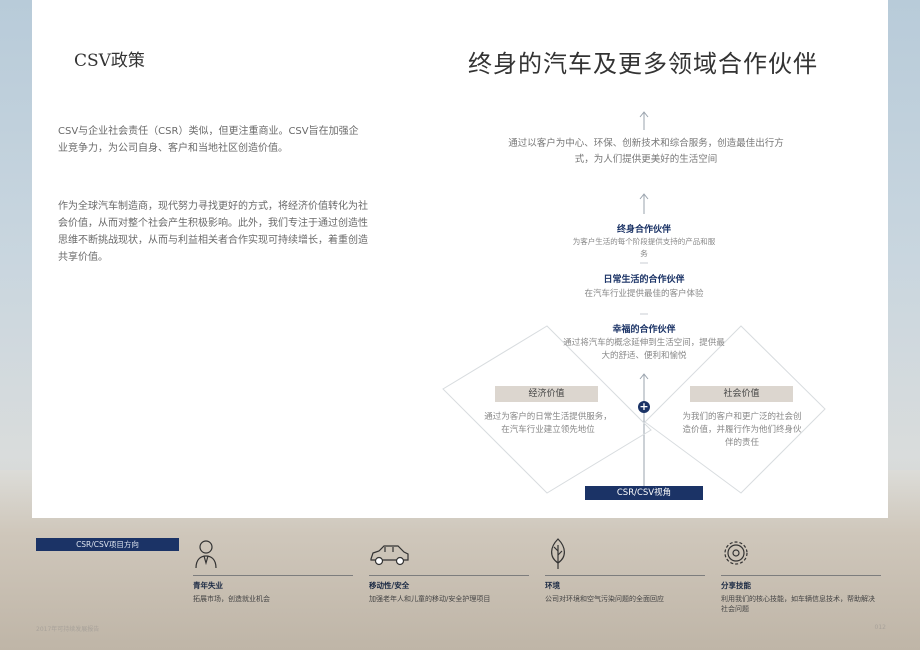 The height and width of the screenshot is (650, 920). I want to click on category-mobility-safety: 移动性/安全 加强老年人和儿童的移动/安全护理项目, so click(449, 570).